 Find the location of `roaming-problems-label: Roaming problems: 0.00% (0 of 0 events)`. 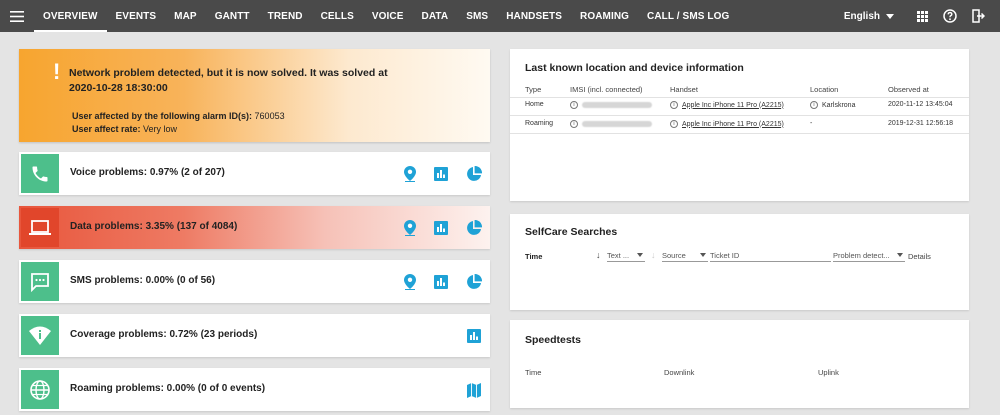

roaming-problems-label: Roaming problems: 0.00% (0 of 0 events) is located at coordinates (168, 388).